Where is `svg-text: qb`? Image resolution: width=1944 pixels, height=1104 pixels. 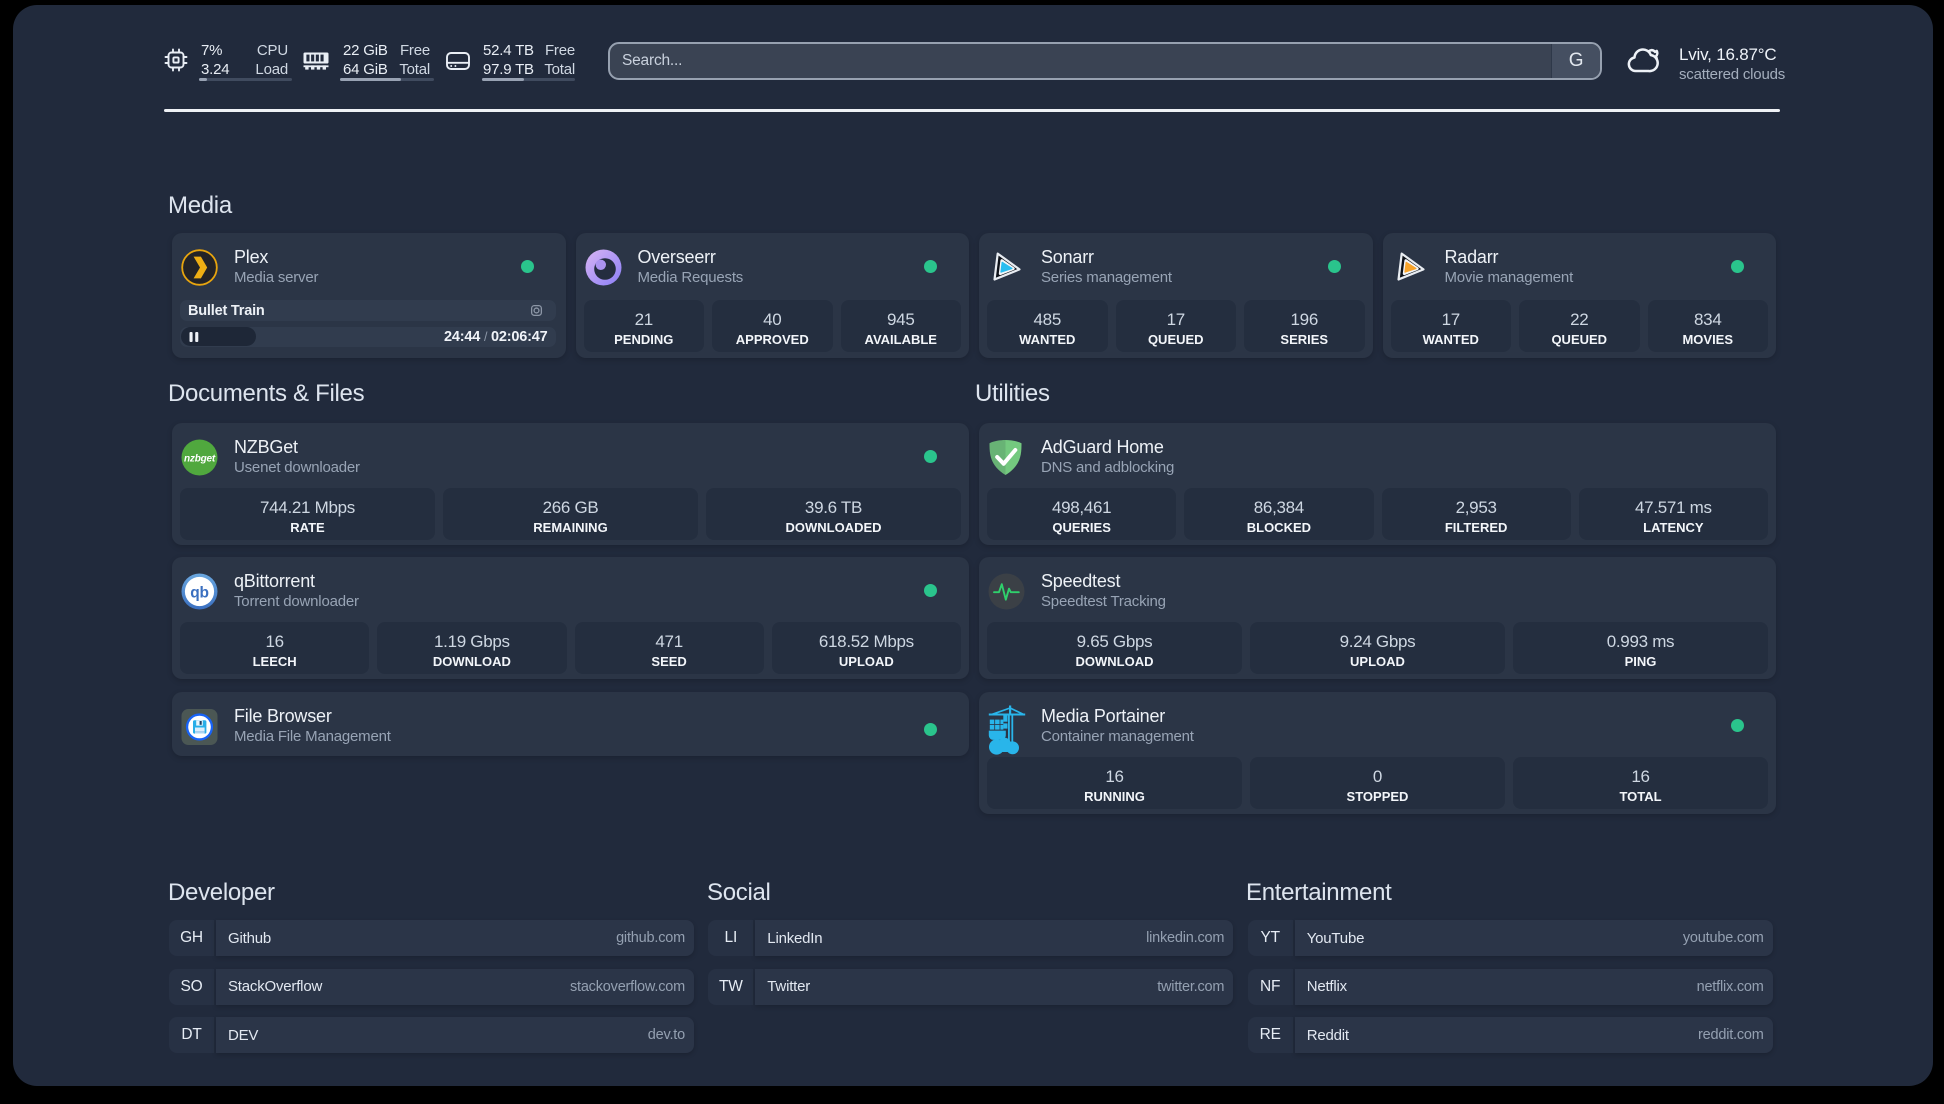
svg-text: qb is located at coordinates (199, 593).